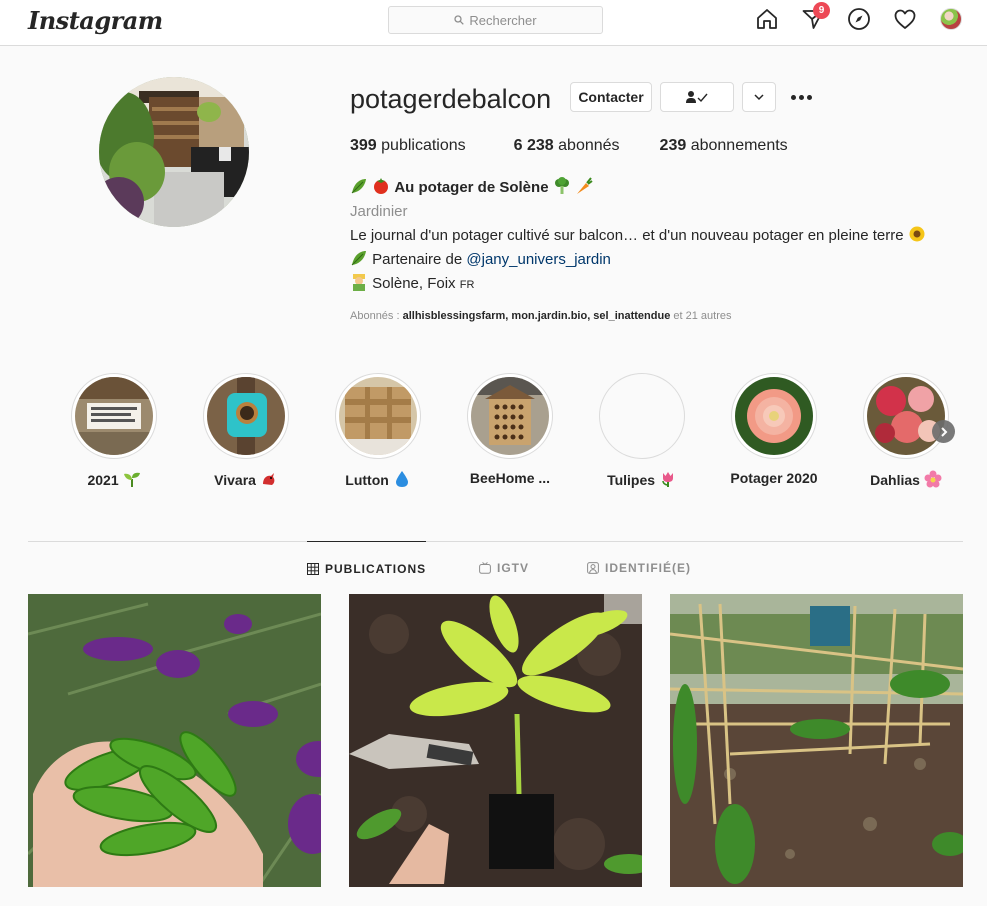 Image resolution: width=987 pixels, height=906 pixels. I want to click on home-icon, so click(767, 19).